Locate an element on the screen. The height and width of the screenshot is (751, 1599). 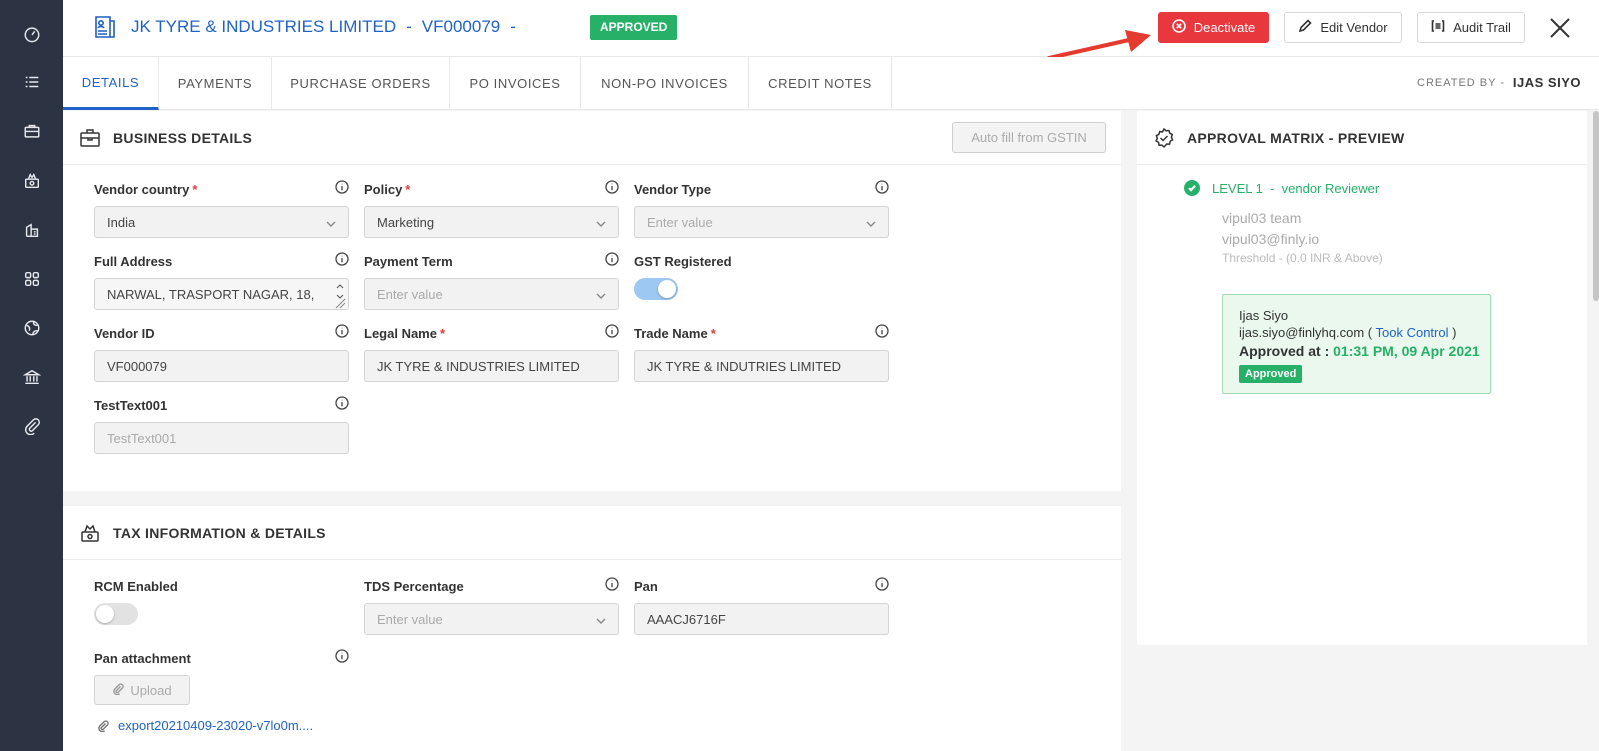
took-control-link: Took Control is located at coordinates (1412, 332).